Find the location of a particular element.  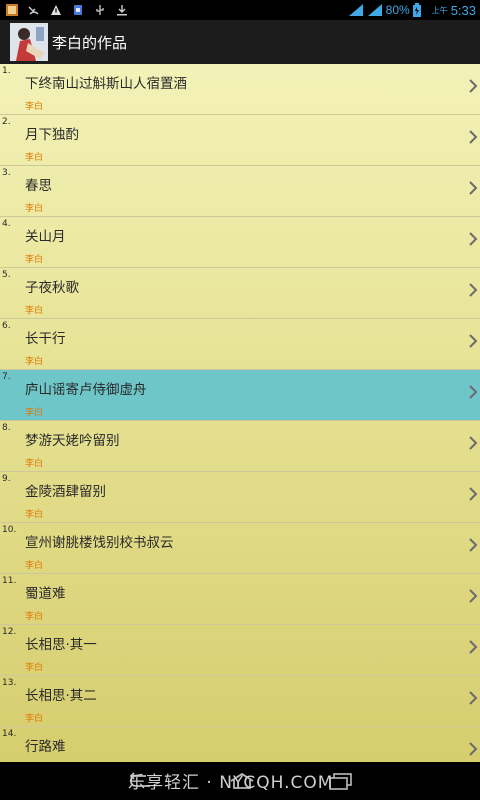

usb-icon is located at coordinates (100, 10).